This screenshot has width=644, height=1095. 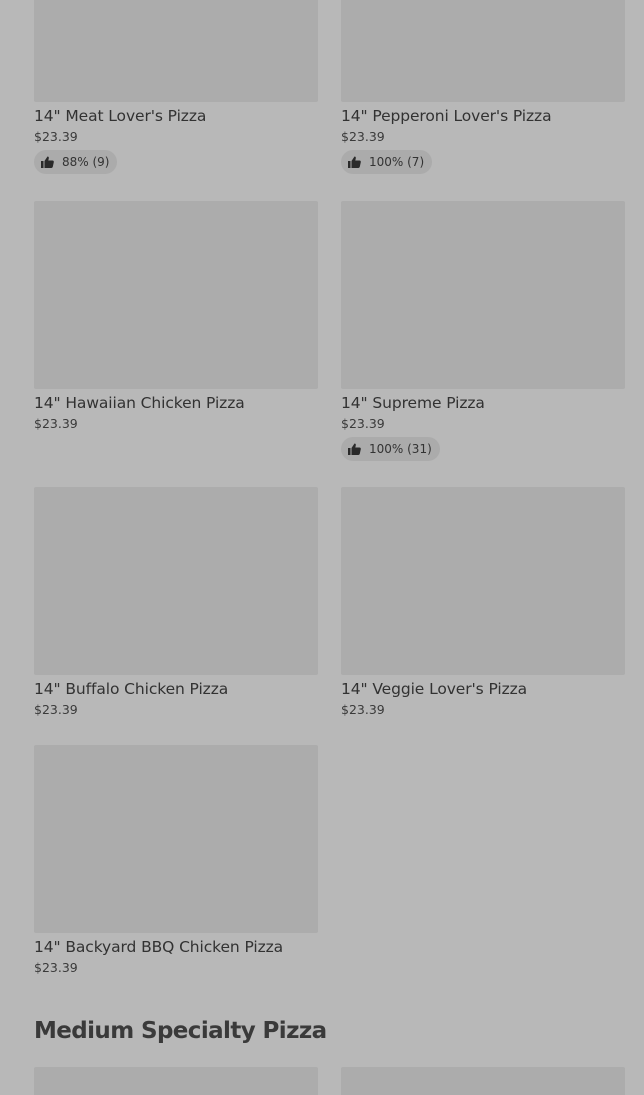 I want to click on menu-item-card: 14" Veggie Lover's Pizza $23.39, so click(x=483, y=602).